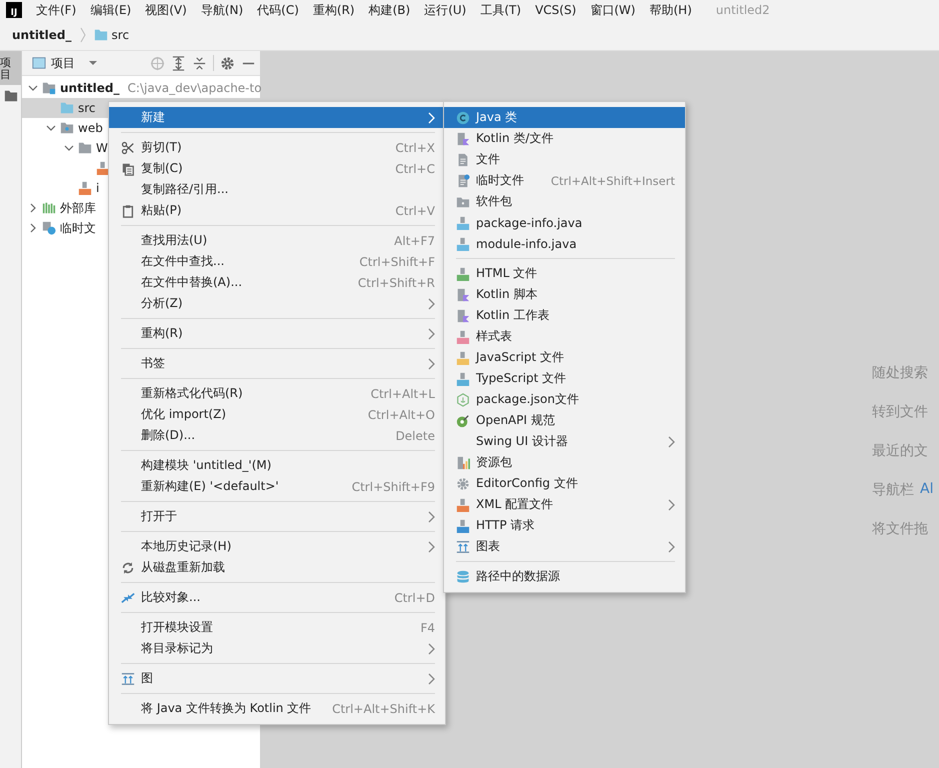 This screenshot has width=939, height=768. Describe the element at coordinates (900, 373) in the screenshot. I see `hint-text: 随处搜索` at that location.